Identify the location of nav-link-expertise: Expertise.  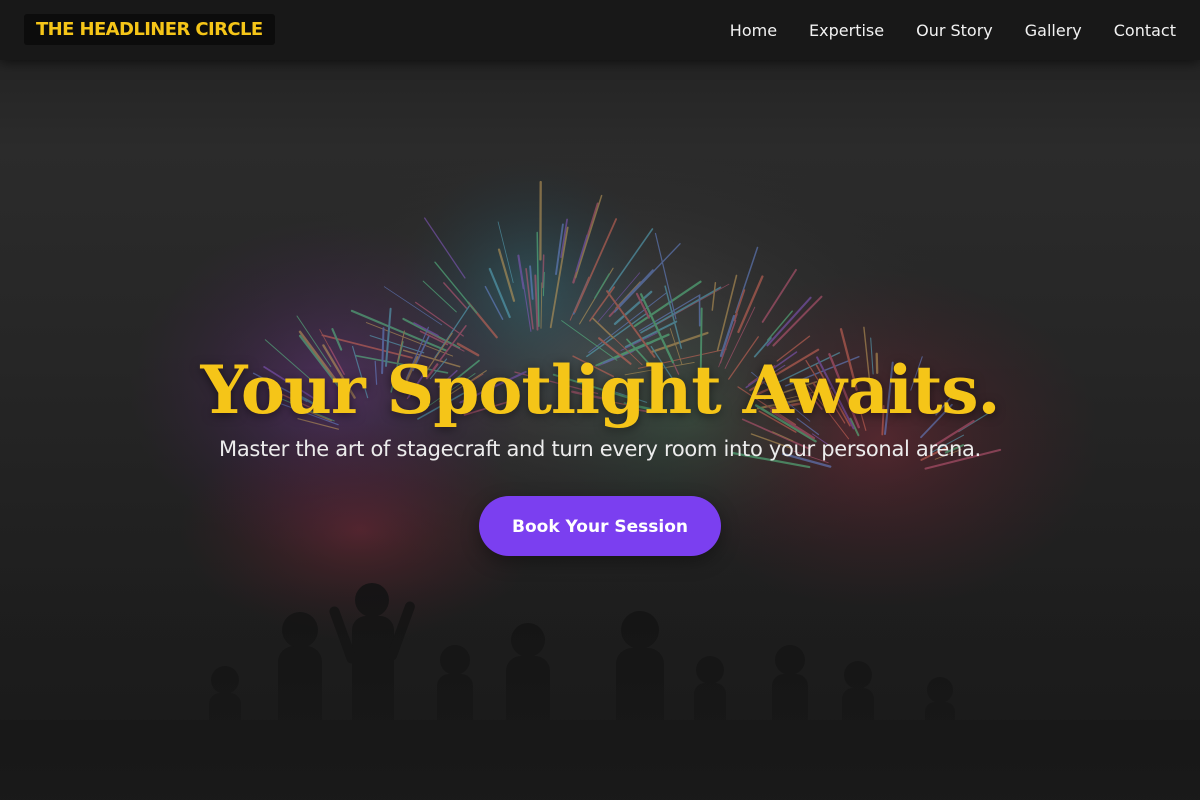
(846, 30).